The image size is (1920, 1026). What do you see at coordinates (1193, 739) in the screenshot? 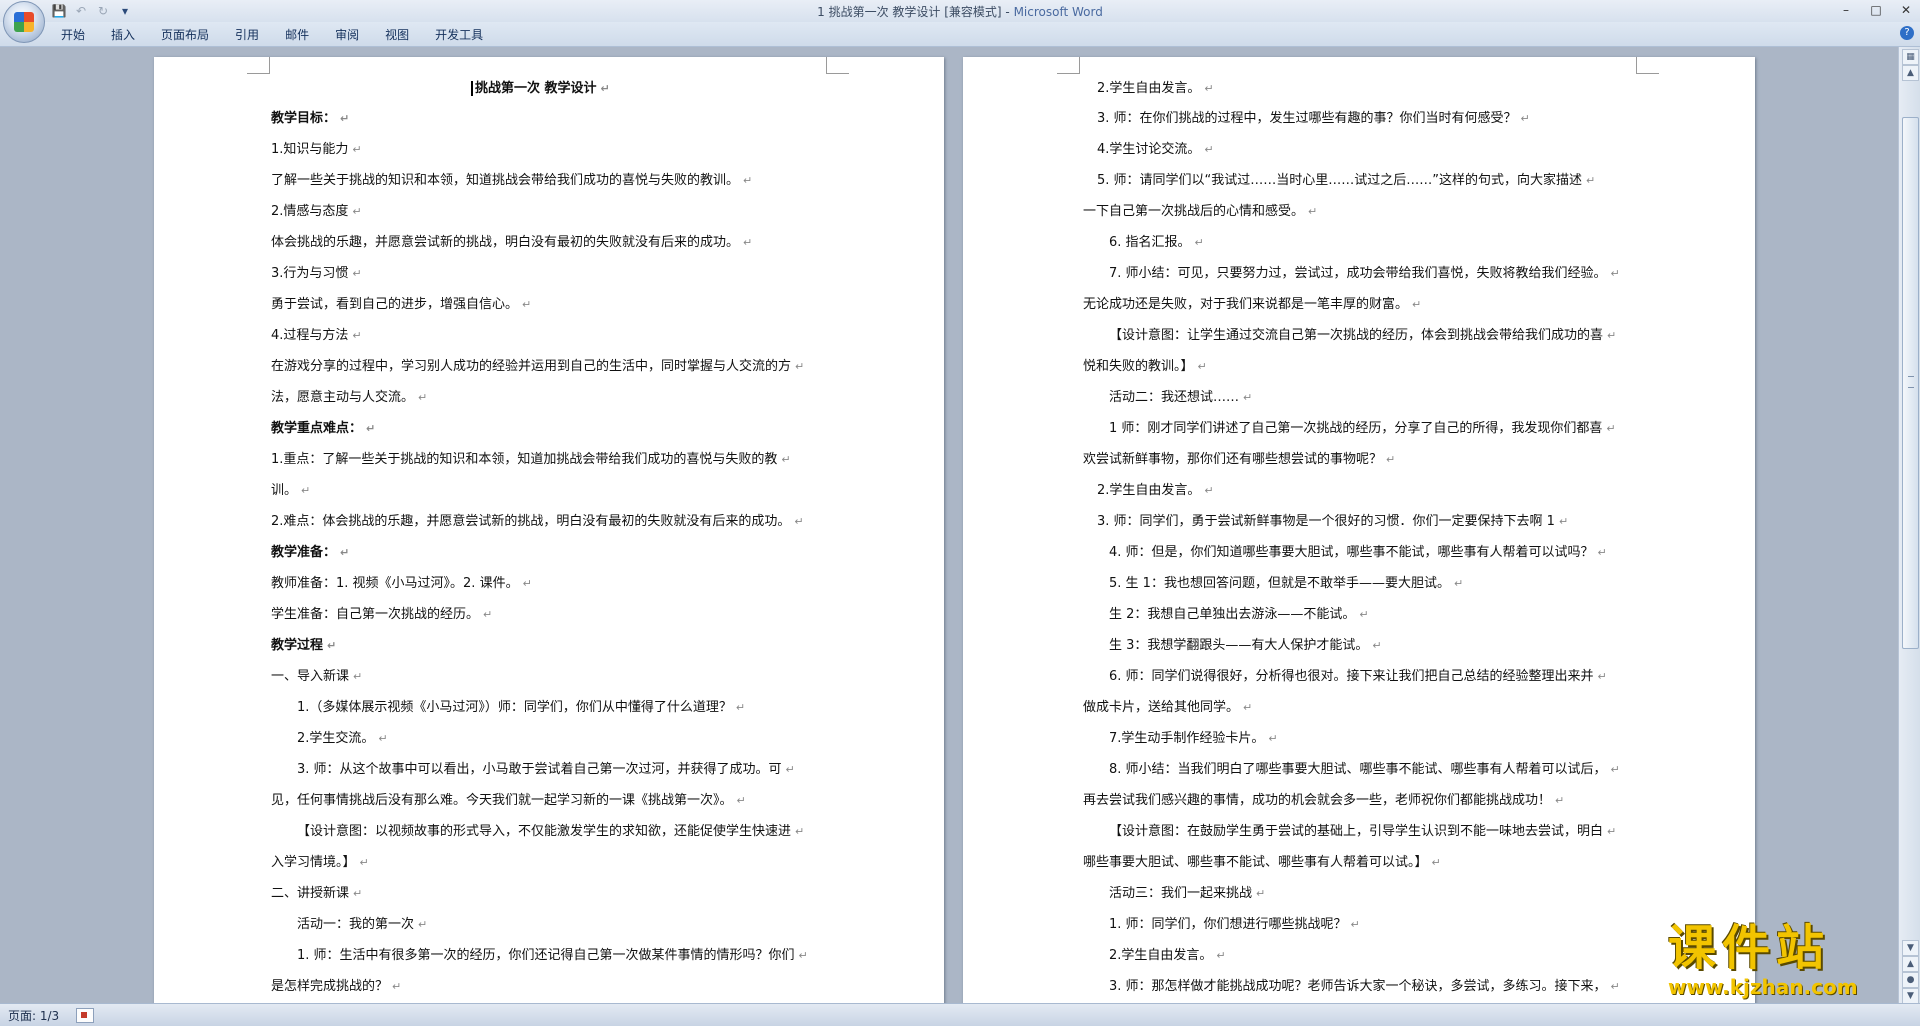
I see `page-2-line: 7.学生动手制作经验卡片。 ↵` at bounding box center [1193, 739].